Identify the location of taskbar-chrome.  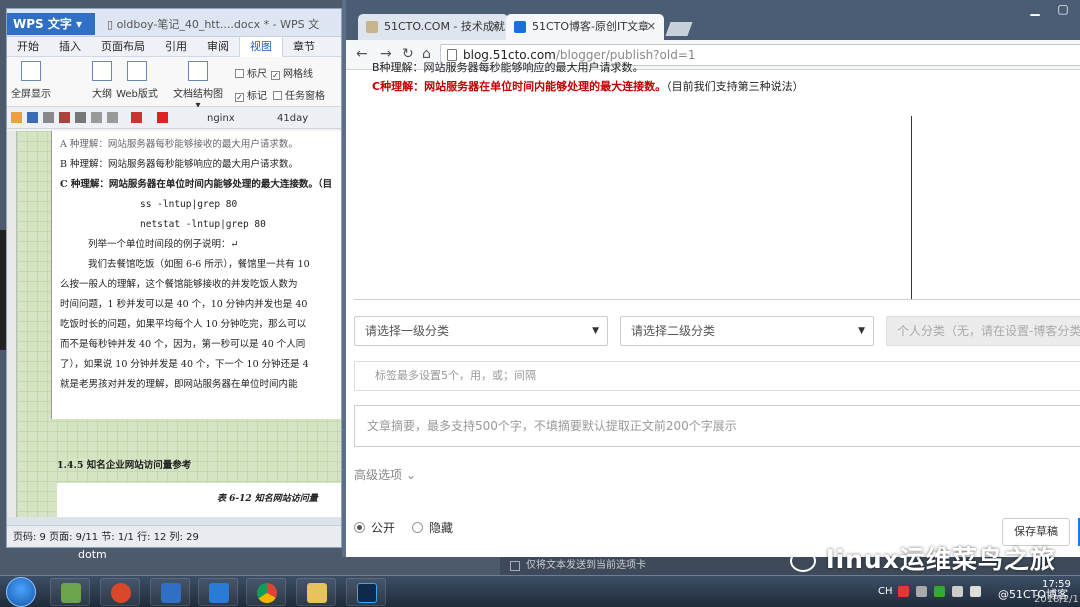
(266, 592).